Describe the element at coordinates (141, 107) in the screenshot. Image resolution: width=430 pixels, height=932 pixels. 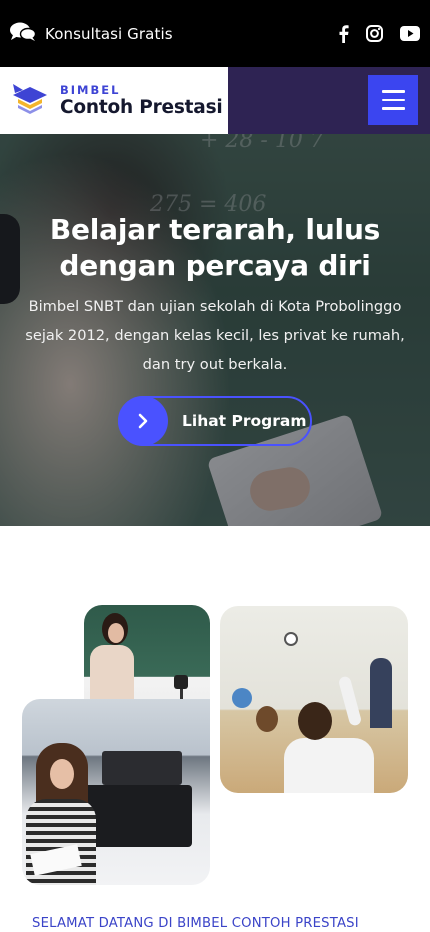
I see `logo-name: Contoh Prestasi` at that location.